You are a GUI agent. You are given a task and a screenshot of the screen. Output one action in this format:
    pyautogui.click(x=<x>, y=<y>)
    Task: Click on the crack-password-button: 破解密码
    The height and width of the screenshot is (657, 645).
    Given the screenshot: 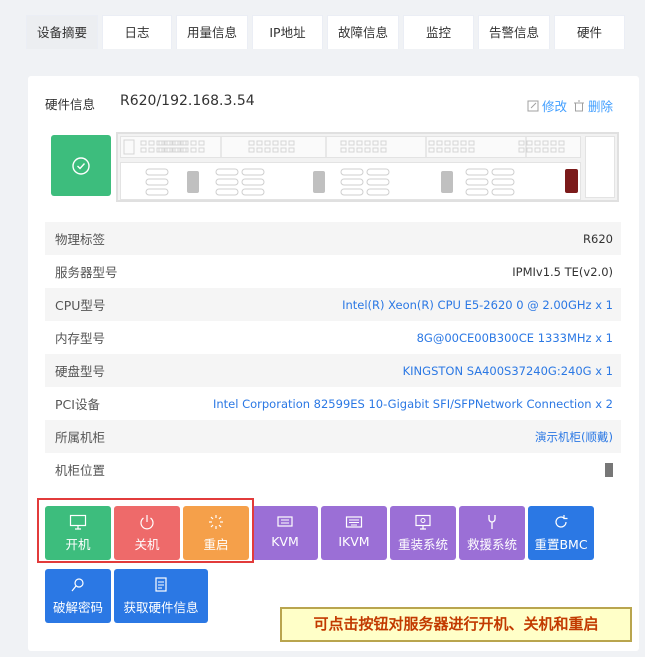 What is the action you would take?
    pyautogui.click(x=78, y=596)
    